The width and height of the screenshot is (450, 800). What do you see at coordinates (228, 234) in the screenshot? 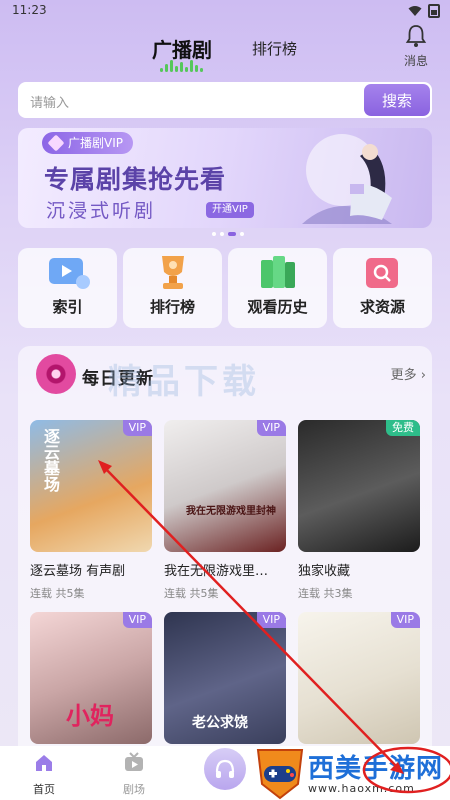
I see `banner-pagination` at bounding box center [228, 234].